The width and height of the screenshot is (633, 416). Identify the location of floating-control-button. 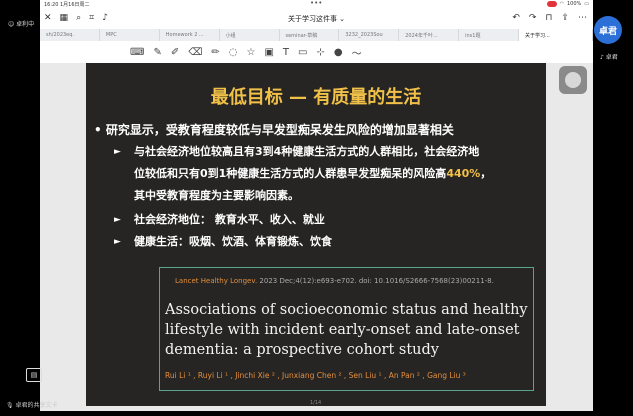
(573, 80).